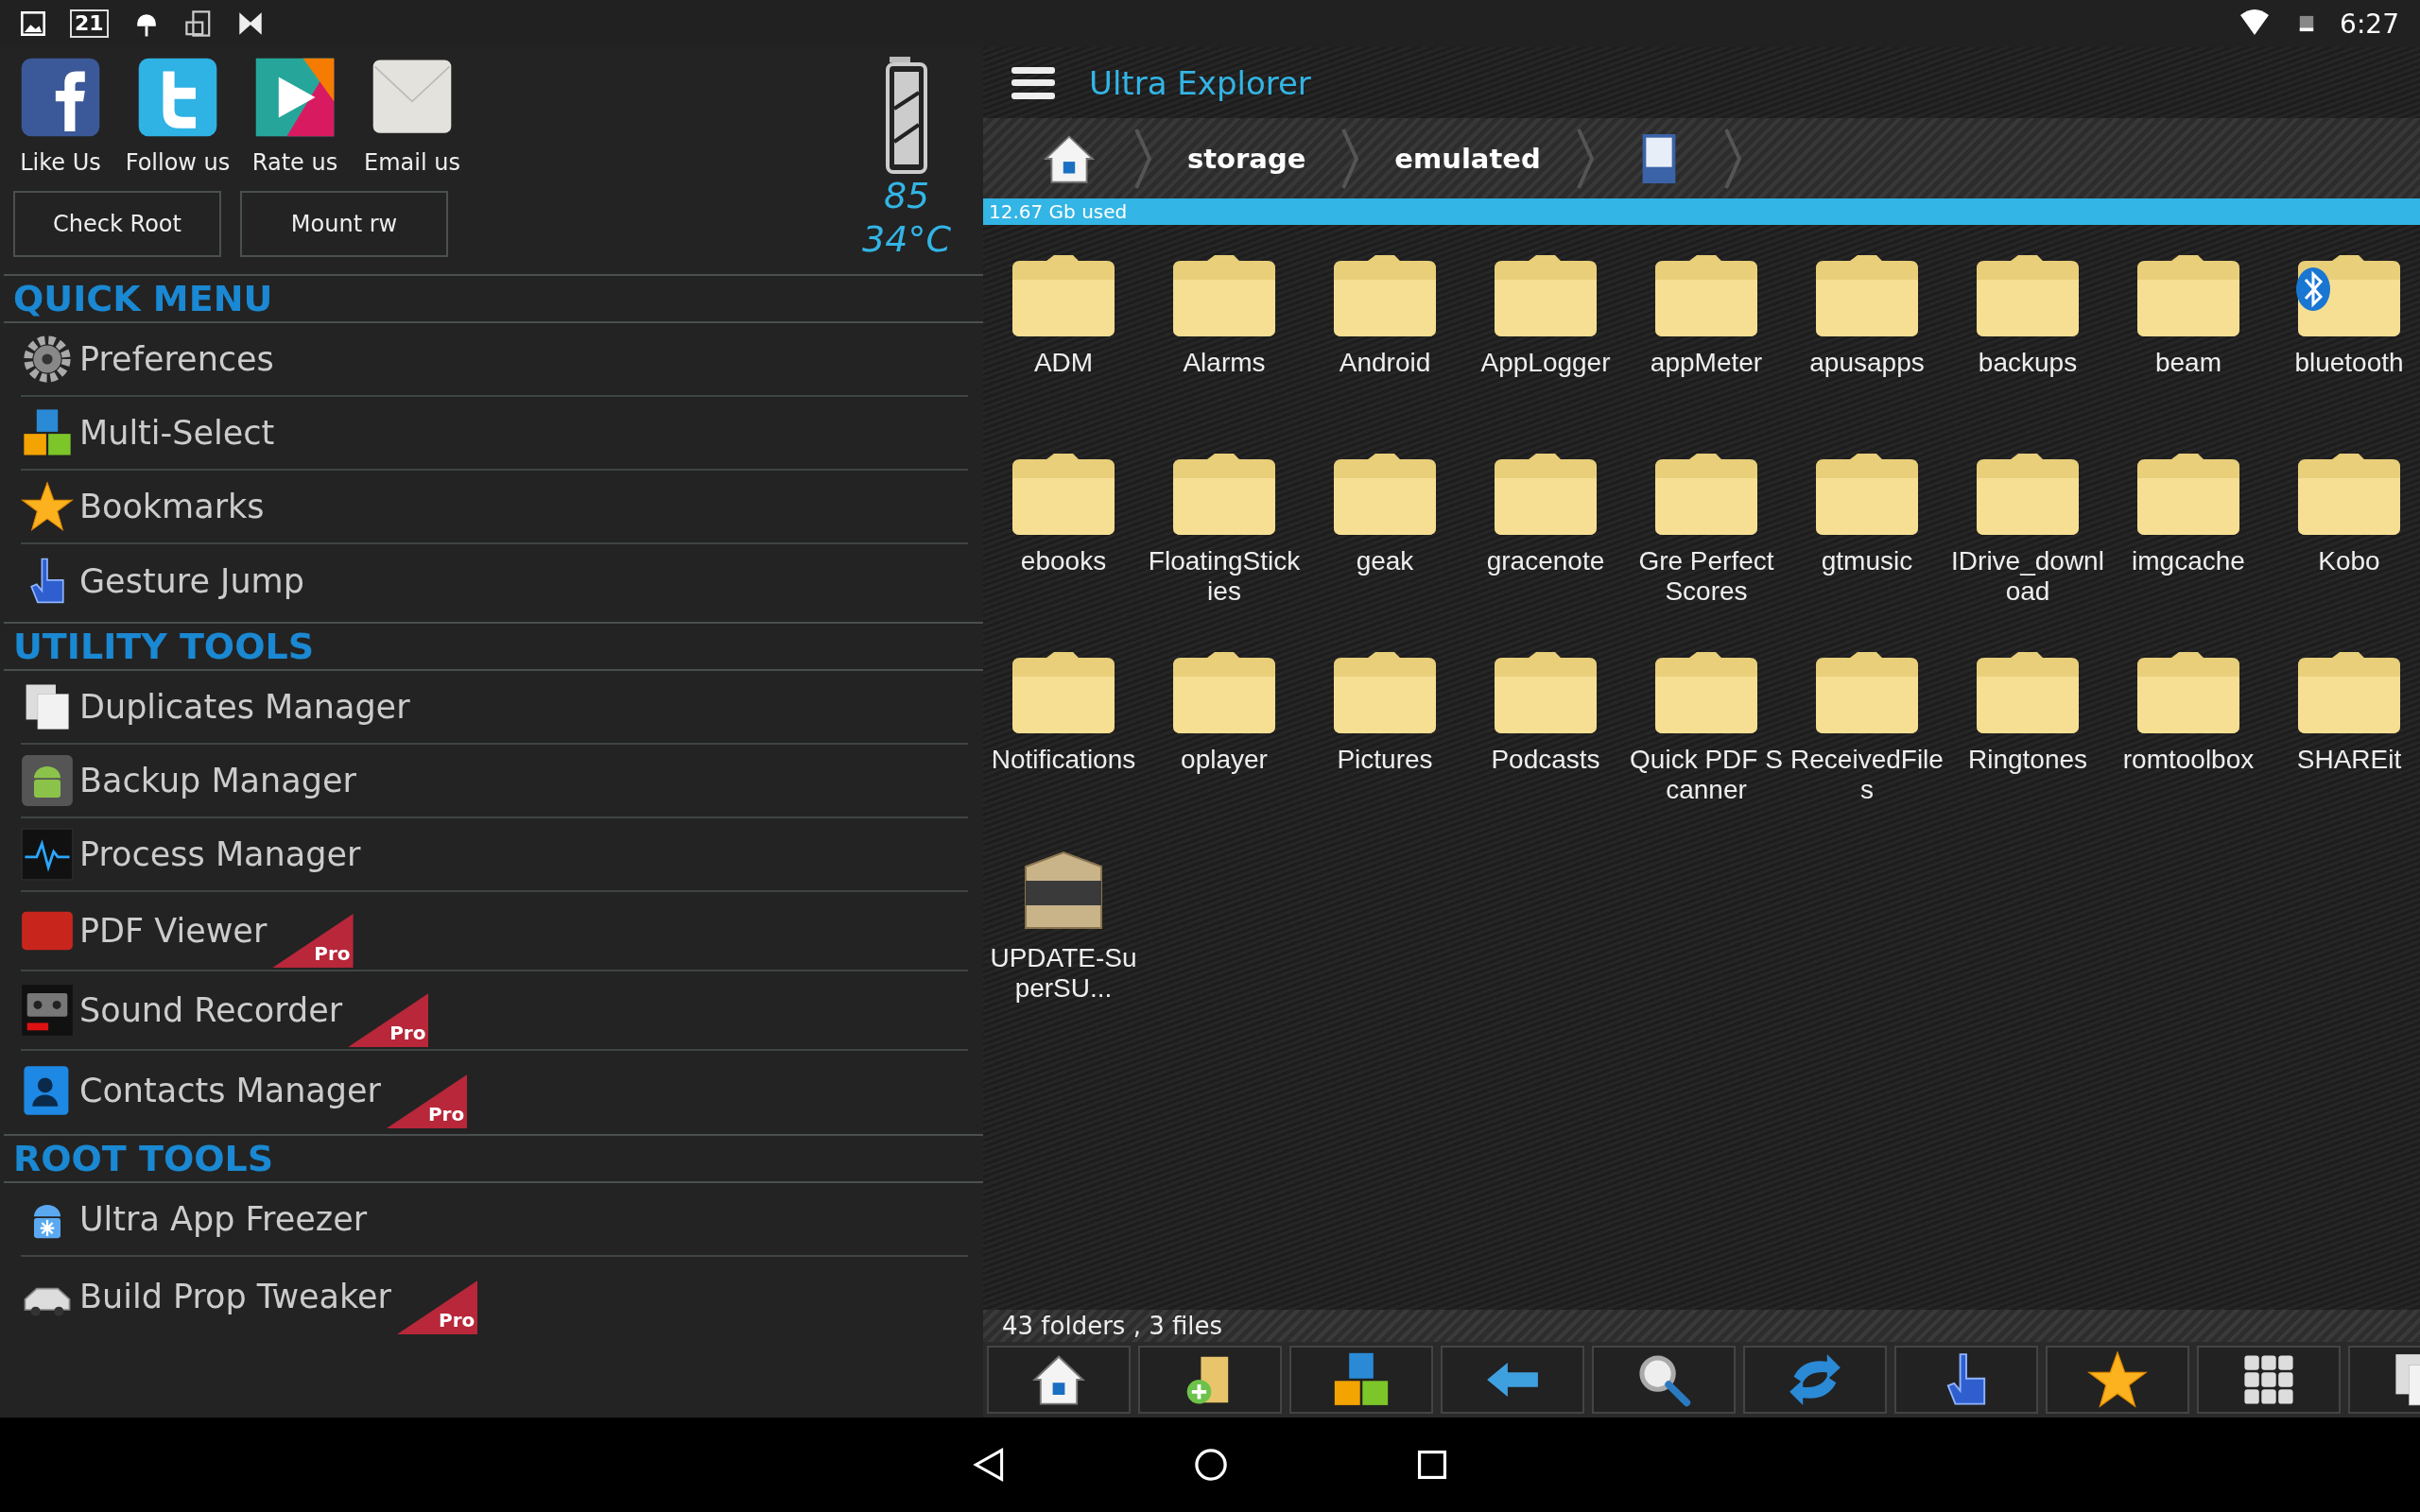 This screenshot has height=1512, width=2420. I want to click on app-title: Ultra Explorer, so click(1200, 82).